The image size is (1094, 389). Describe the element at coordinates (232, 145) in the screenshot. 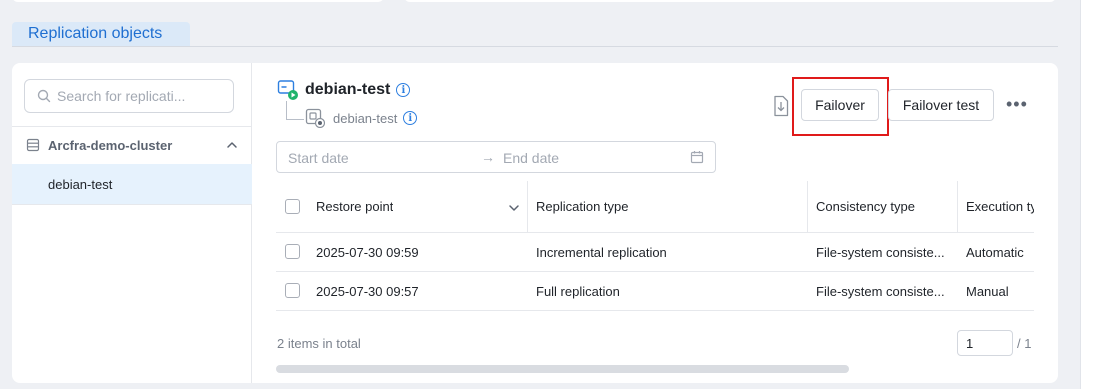

I see `chevron-up-icon` at that location.